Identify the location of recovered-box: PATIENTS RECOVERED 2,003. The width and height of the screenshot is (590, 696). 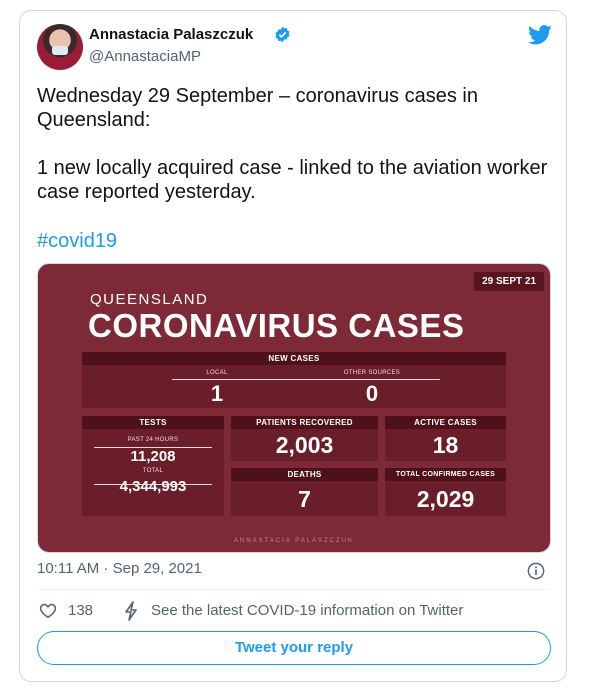
(304, 438).